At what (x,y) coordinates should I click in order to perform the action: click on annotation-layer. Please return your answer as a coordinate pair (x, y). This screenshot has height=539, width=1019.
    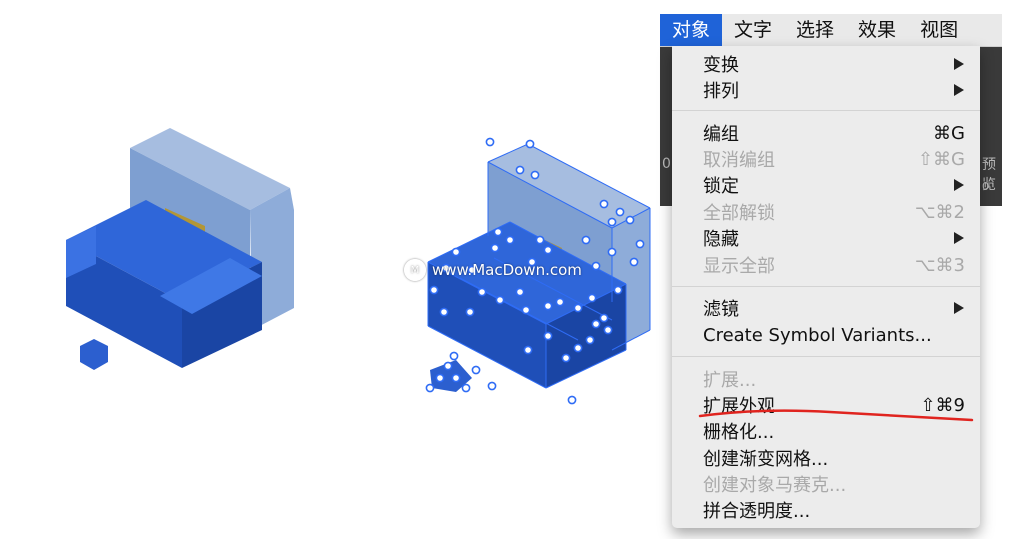
    Looking at the image, I should click on (836, 415).